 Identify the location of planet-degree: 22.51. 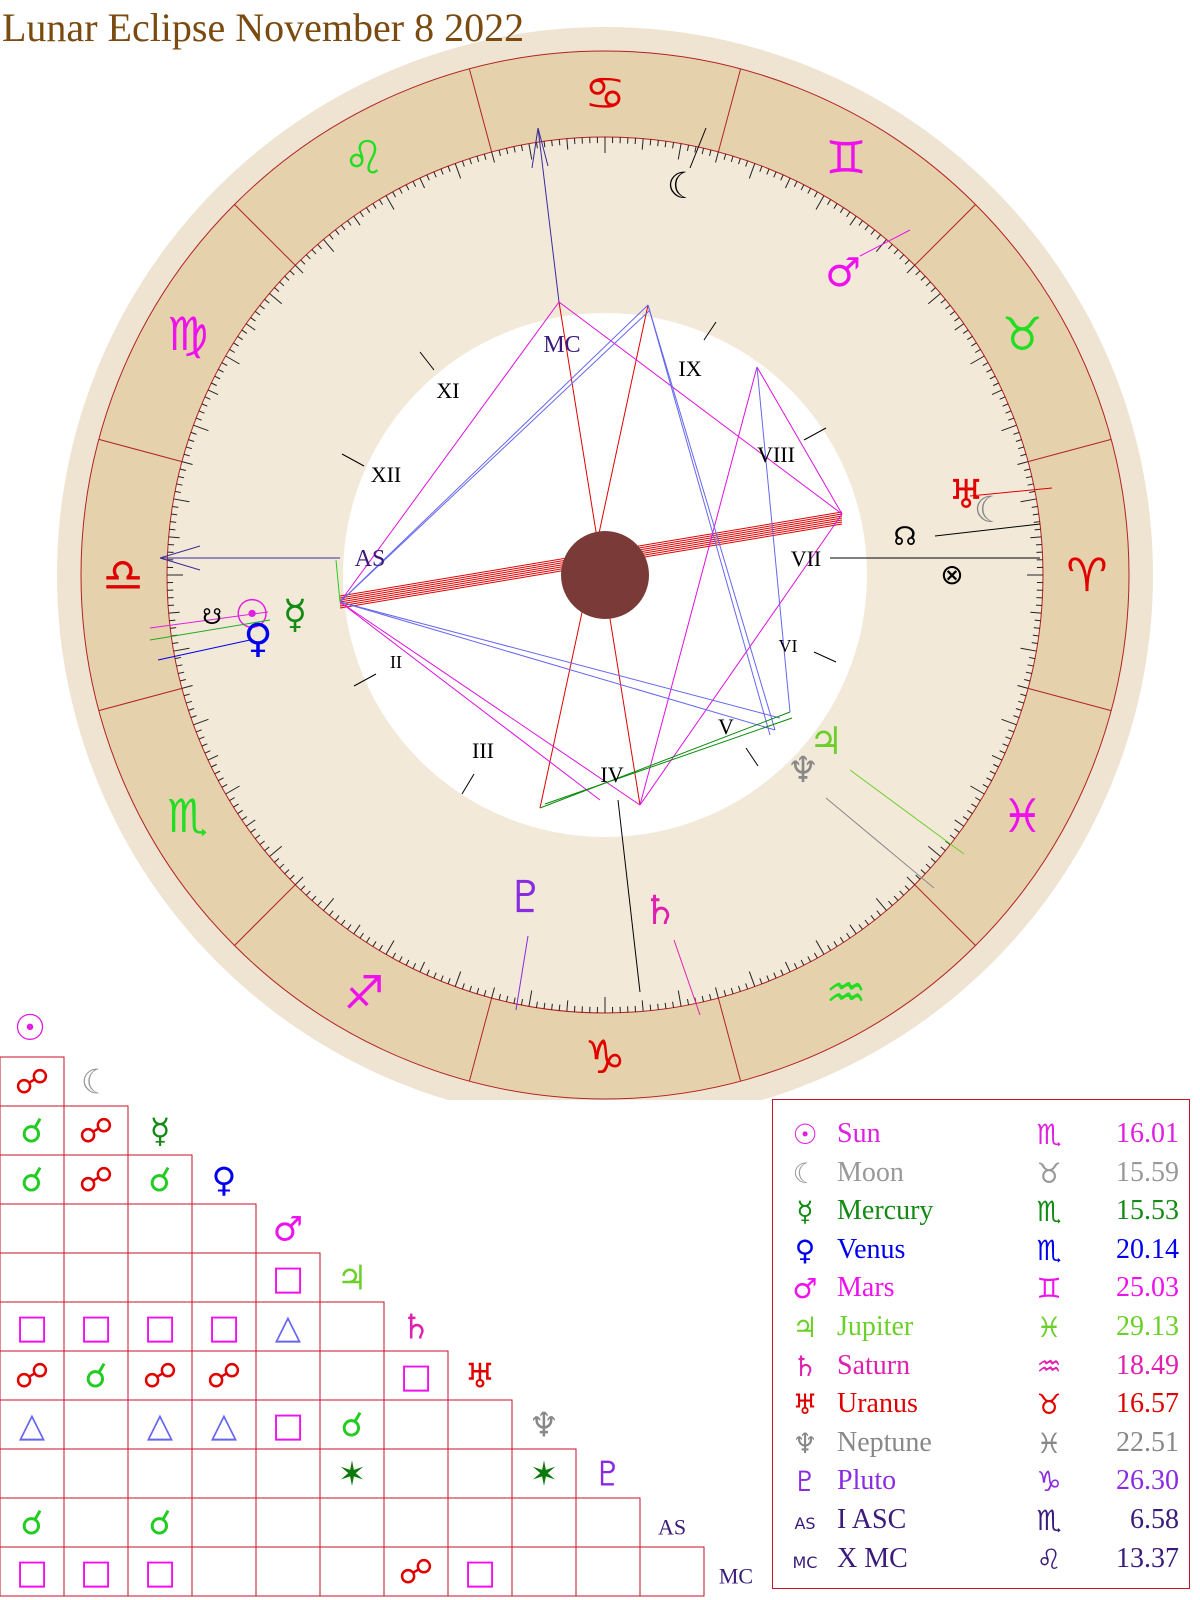
(1147, 1442).